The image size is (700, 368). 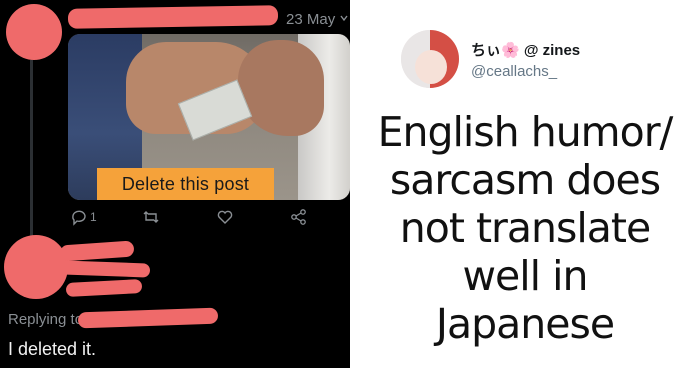 What do you see at coordinates (525, 132) in the screenshot?
I see `tweet-text-line: English humor/` at bounding box center [525, 132].